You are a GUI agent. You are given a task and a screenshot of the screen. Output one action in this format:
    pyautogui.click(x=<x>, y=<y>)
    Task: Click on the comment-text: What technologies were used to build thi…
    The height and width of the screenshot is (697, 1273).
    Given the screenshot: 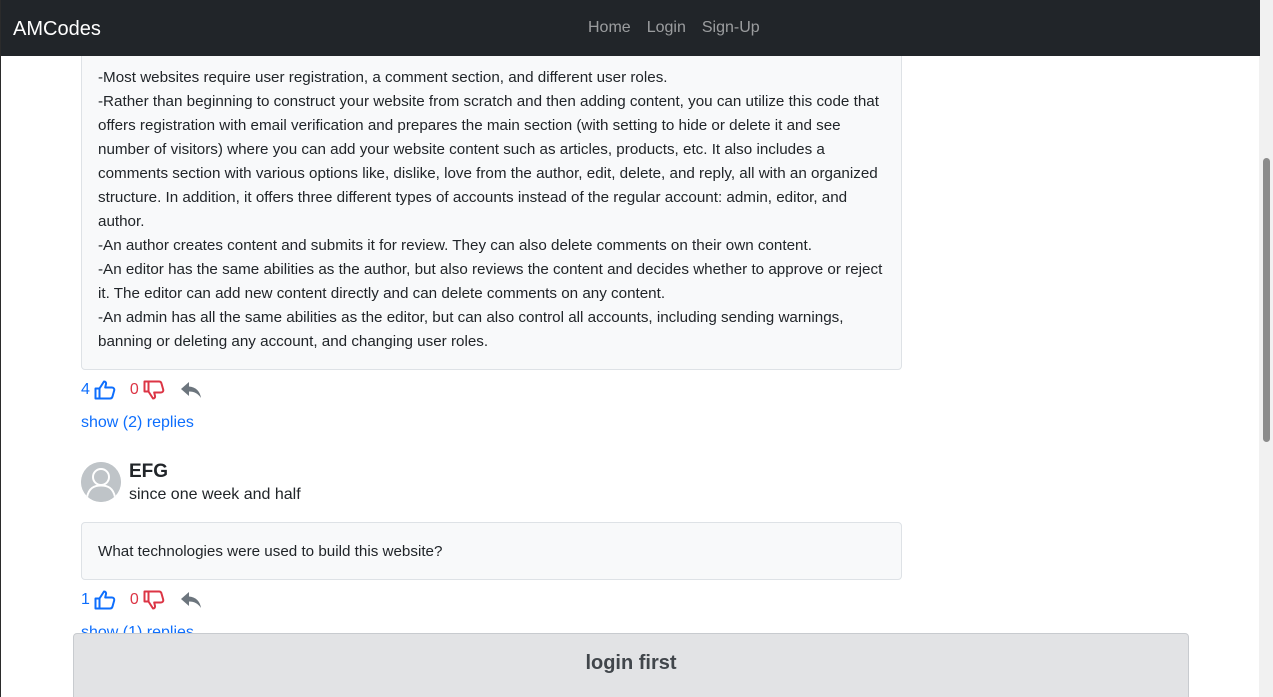 What is the action you would take?
    pyautogui.click(x=270, y=551)
    